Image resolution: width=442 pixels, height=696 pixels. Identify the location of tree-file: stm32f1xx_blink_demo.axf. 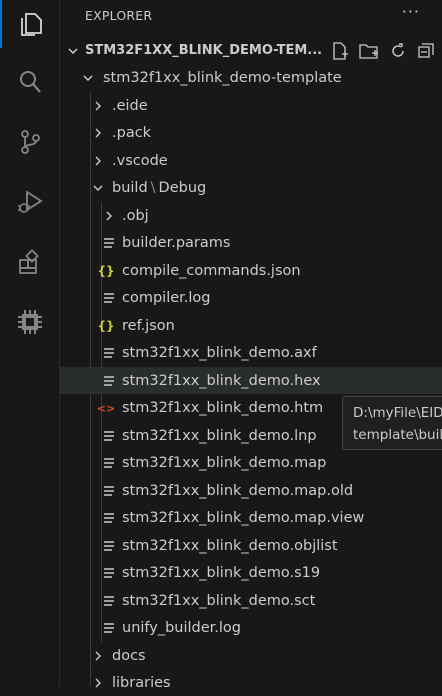
(251, 352).